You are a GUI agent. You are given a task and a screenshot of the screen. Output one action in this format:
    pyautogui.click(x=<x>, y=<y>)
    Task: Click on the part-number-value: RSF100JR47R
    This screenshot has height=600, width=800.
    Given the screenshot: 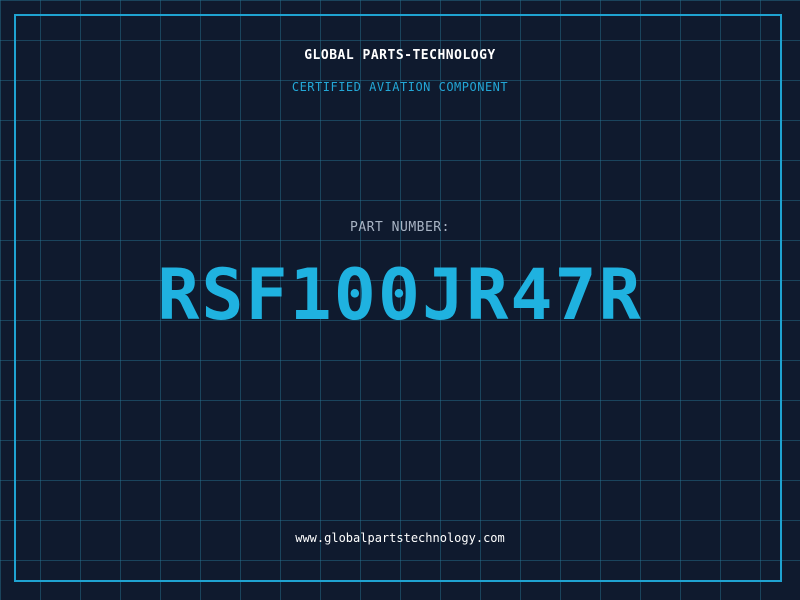 What is the action you would take?
    pyautogui.click(x=400, y=295)
    